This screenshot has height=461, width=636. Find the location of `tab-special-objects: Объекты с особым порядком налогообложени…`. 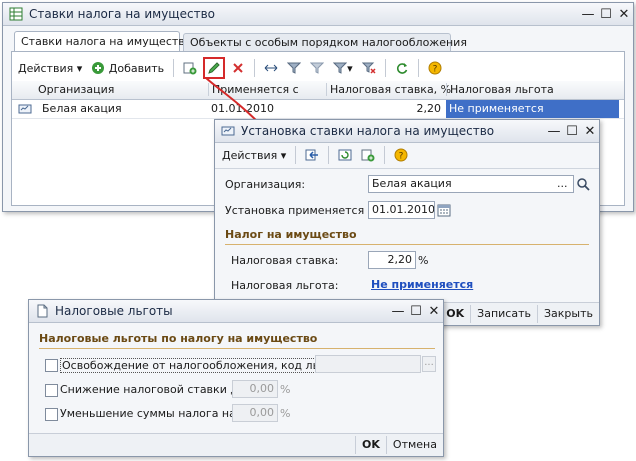

tab-special-objects: Объекты с особым порядком налогообложени… is located at coordinates (325, 42).